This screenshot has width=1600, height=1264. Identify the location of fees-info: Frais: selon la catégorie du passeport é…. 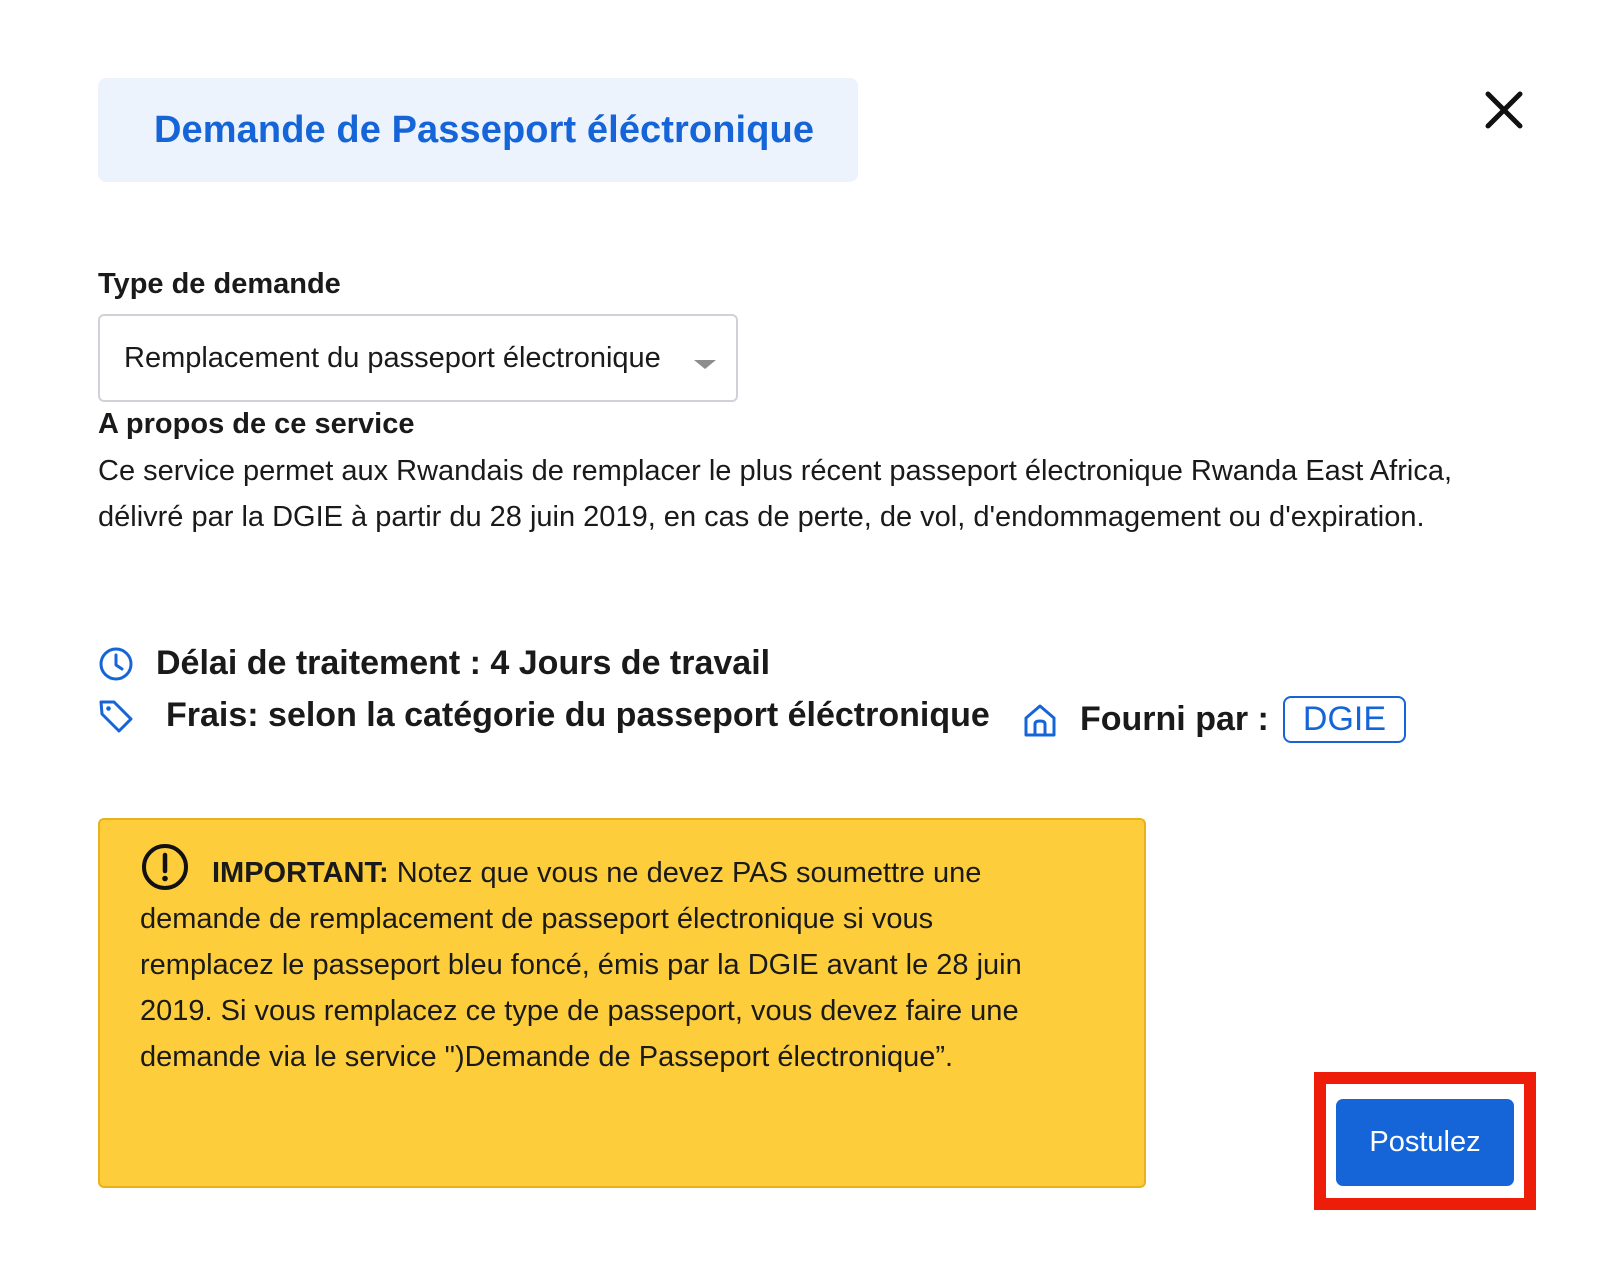
(544, 715).